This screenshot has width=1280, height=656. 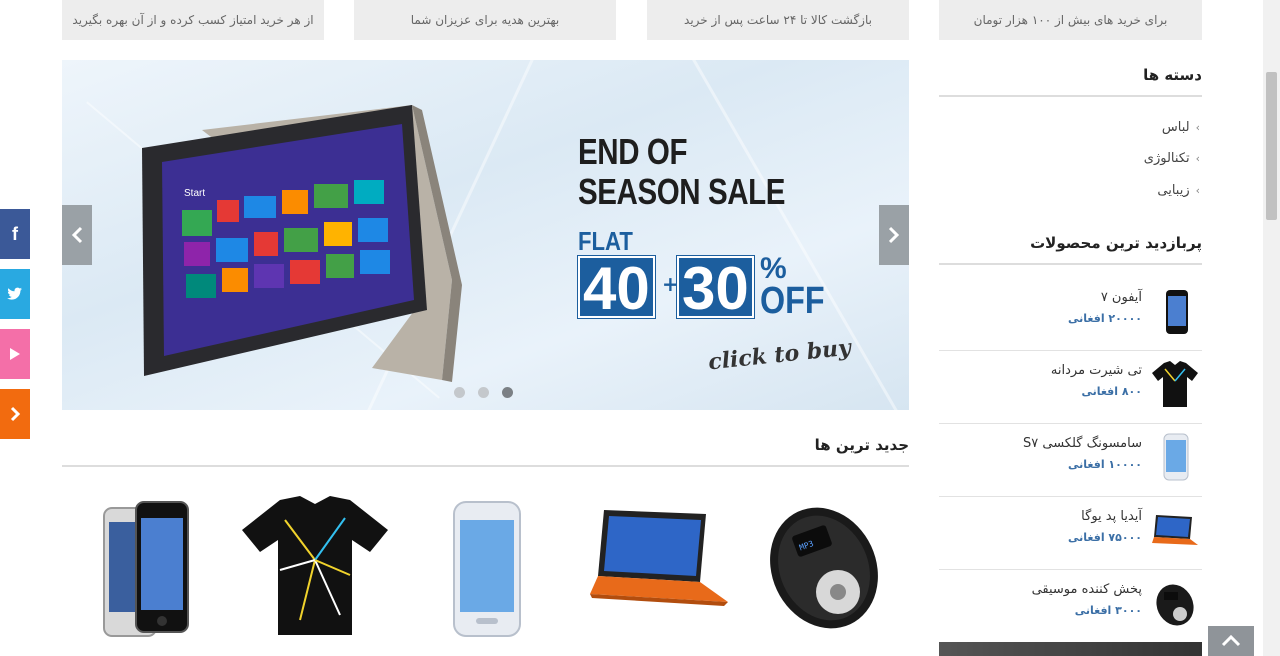 I want to click on category-item-beauty: › زیبایی, so click(x=1178, y=190).